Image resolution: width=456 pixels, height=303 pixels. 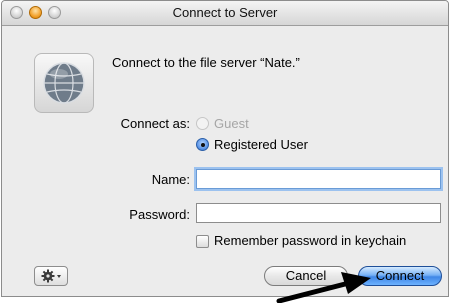 What do you see at coordinates (155, 123) in the screenshot?
I see `connect-as-label: Connect as:` at bounding box center [155, 123].